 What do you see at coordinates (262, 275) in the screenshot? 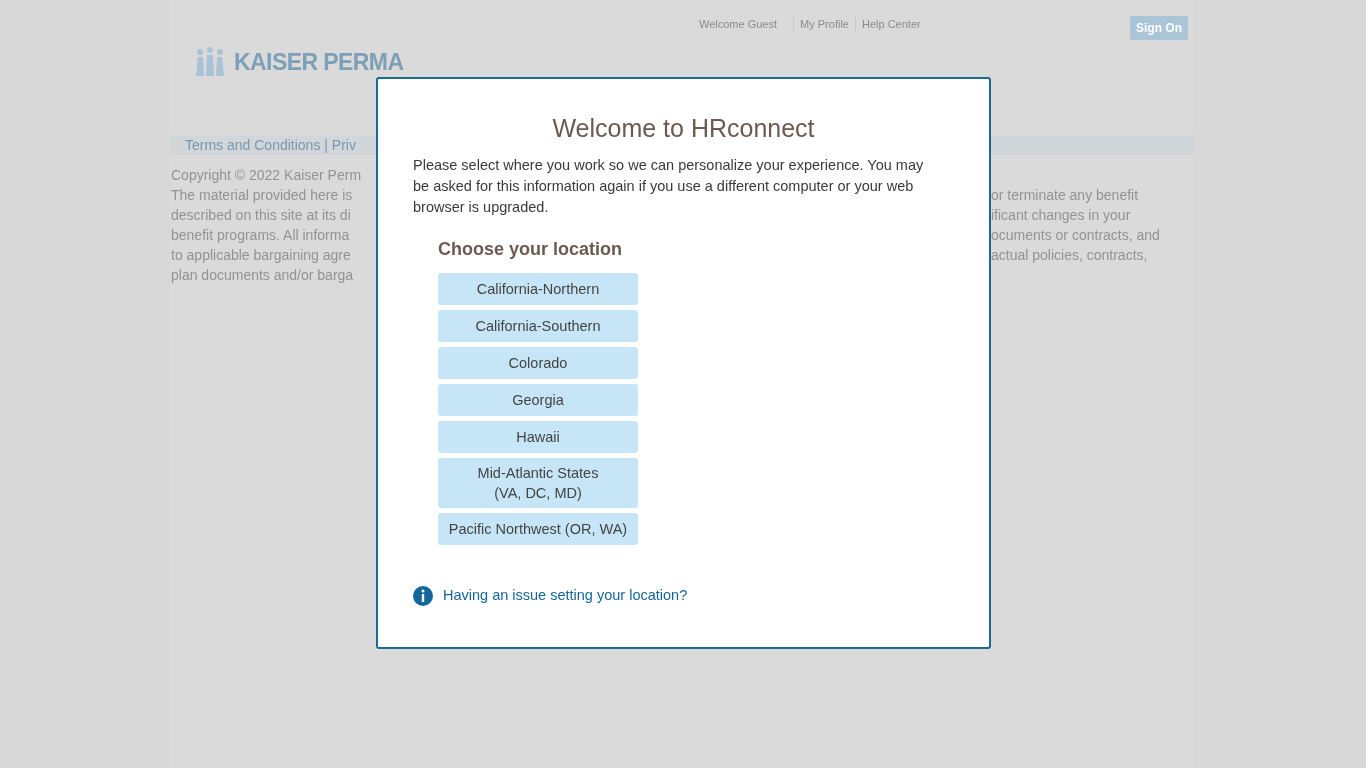
I see `legal-text: plan documents and/or barga` at bounding box center [262, 275].